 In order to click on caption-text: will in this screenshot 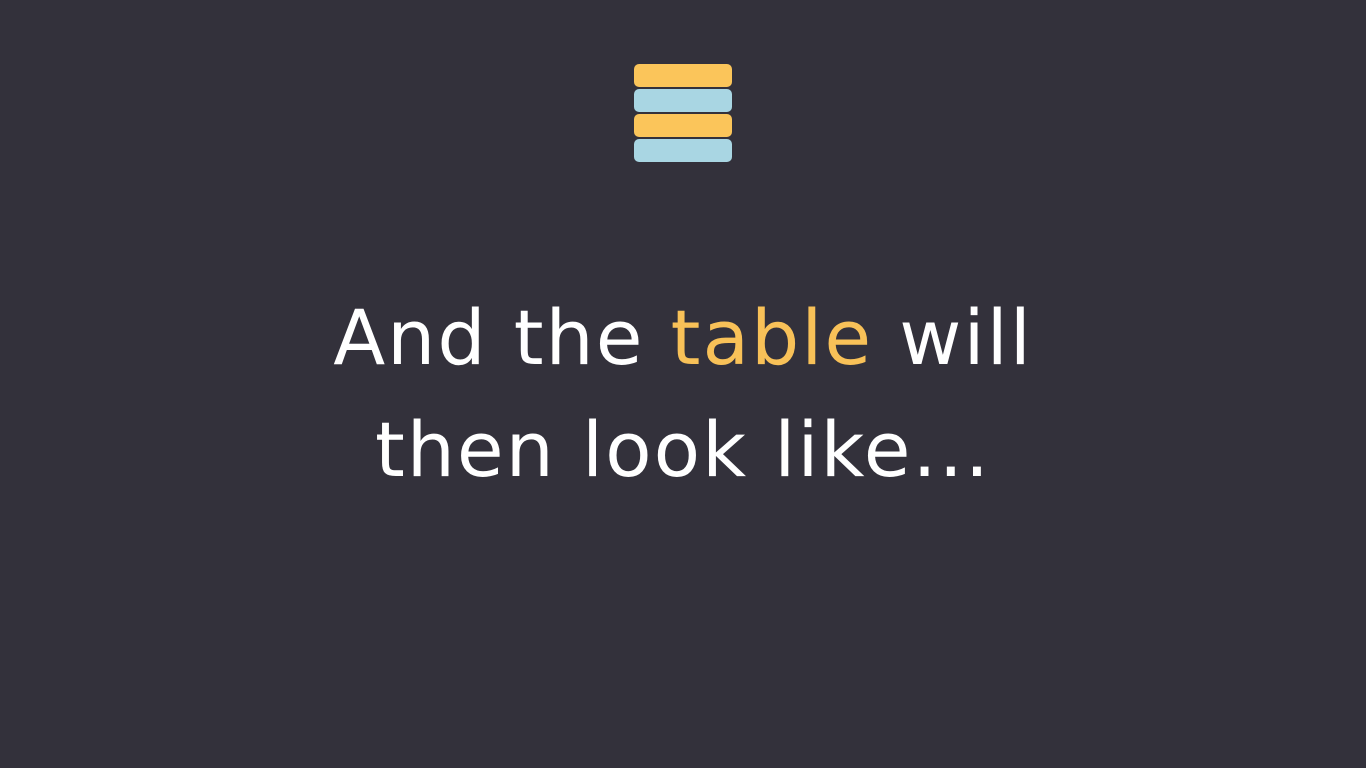, I will do `click(953, 337)`.